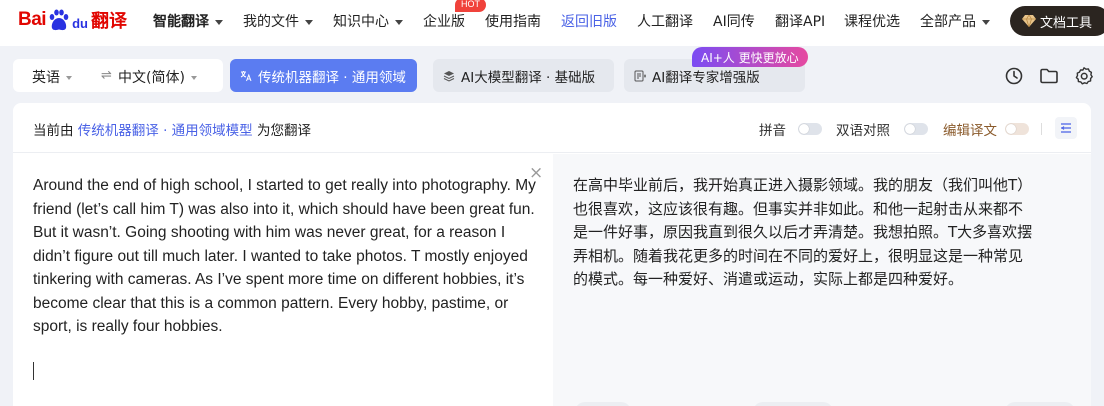 This screenshot has height=406, width=1104. What do you see at coordinates (536, 173) in the screenshot?
I see `close-icon: ×` at bounding box center [536, 173].